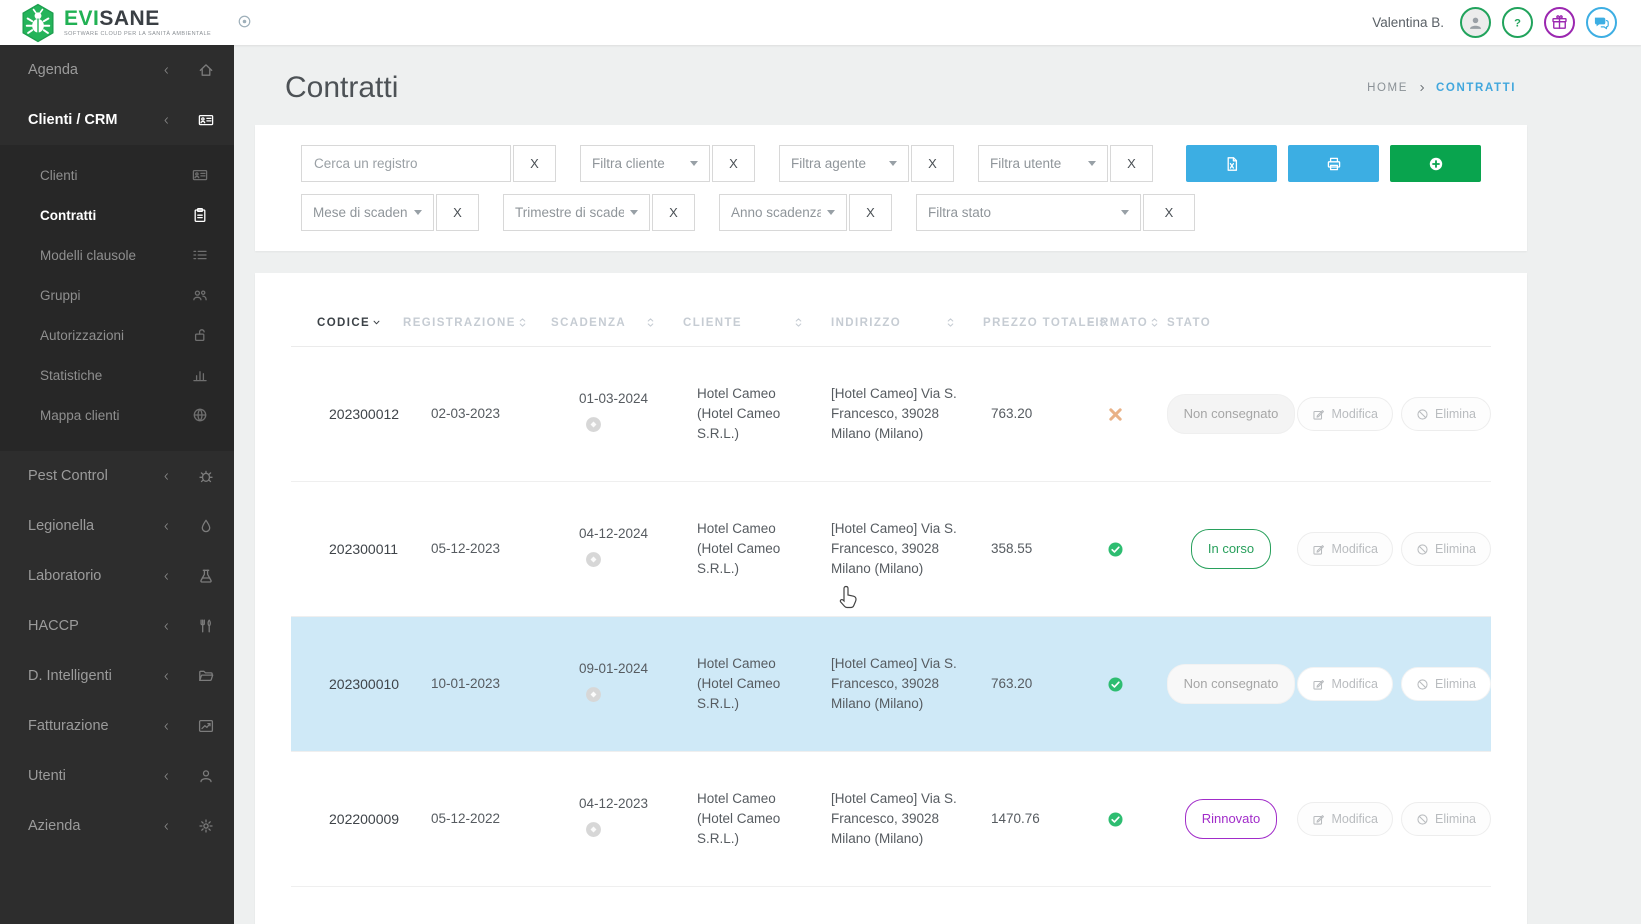 This screenshot has width=1641, height=924. Describe the element at coordinates (117, 295) in the screenshot. I see `sidebar-item-gruppi: Gruppi` at that location.